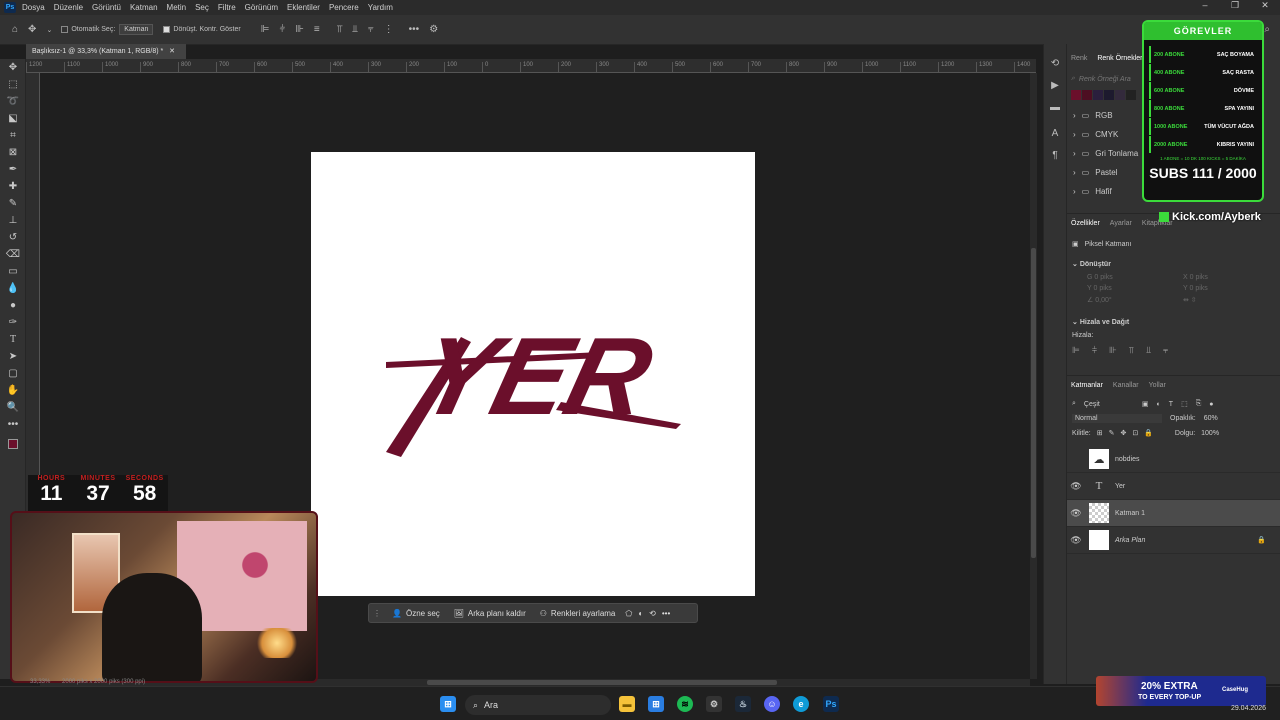  I want to click on object-select-tool-icon: ⬕, so click(13, 118).